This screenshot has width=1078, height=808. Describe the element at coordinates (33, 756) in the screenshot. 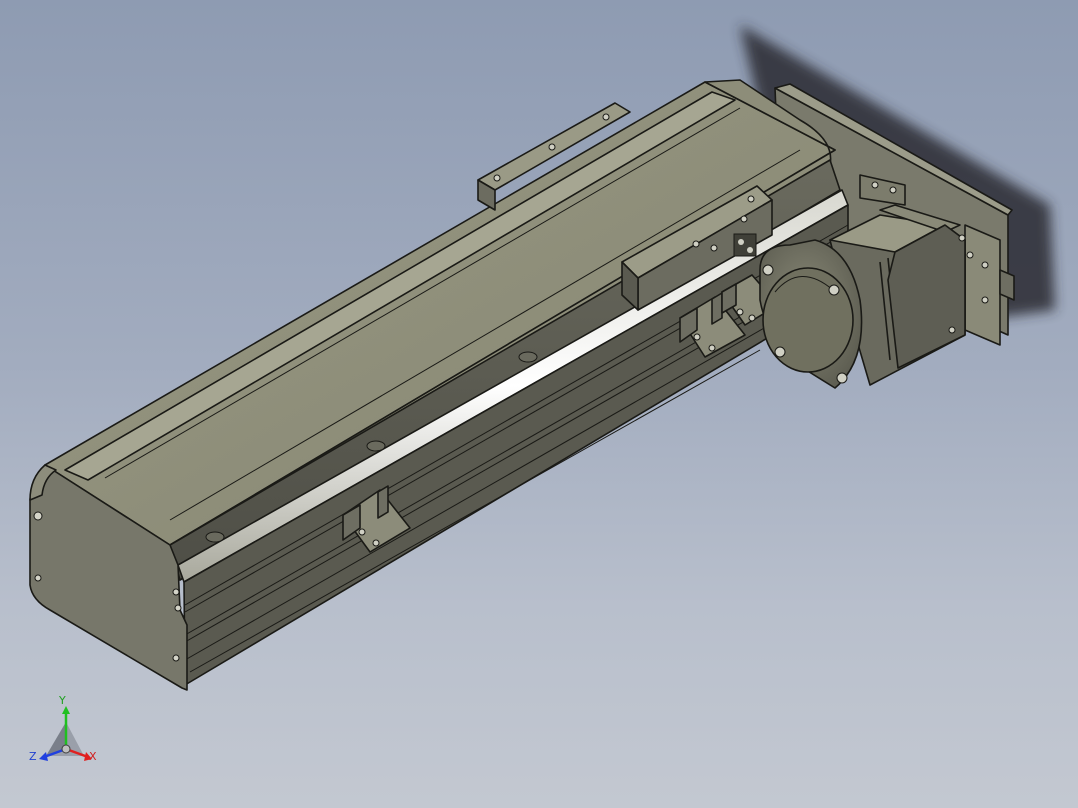

I see `triad-z-label: Z` at that location.